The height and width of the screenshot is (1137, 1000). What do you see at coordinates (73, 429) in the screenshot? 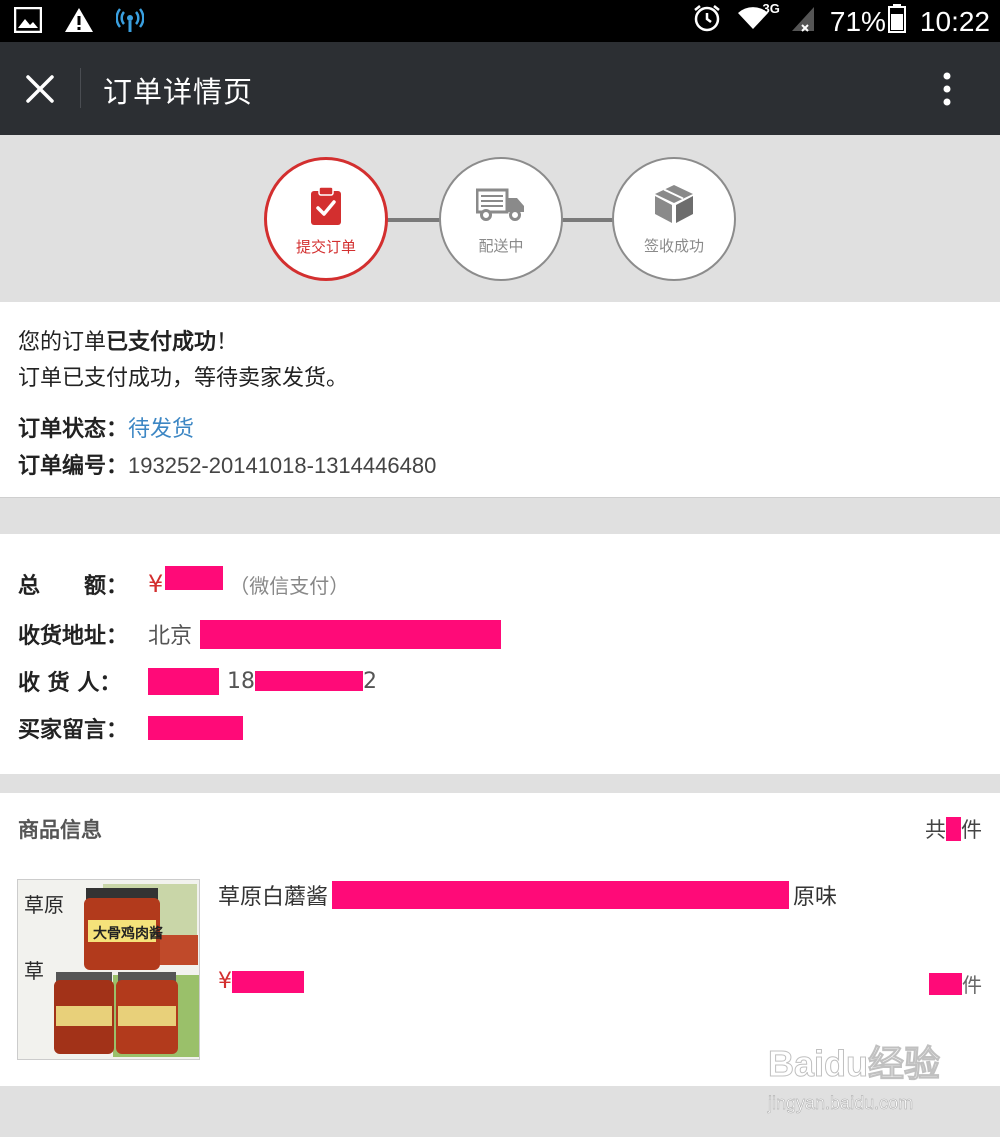
I see `order-status-label: 订单状态：` at bounding box center [73, 429].